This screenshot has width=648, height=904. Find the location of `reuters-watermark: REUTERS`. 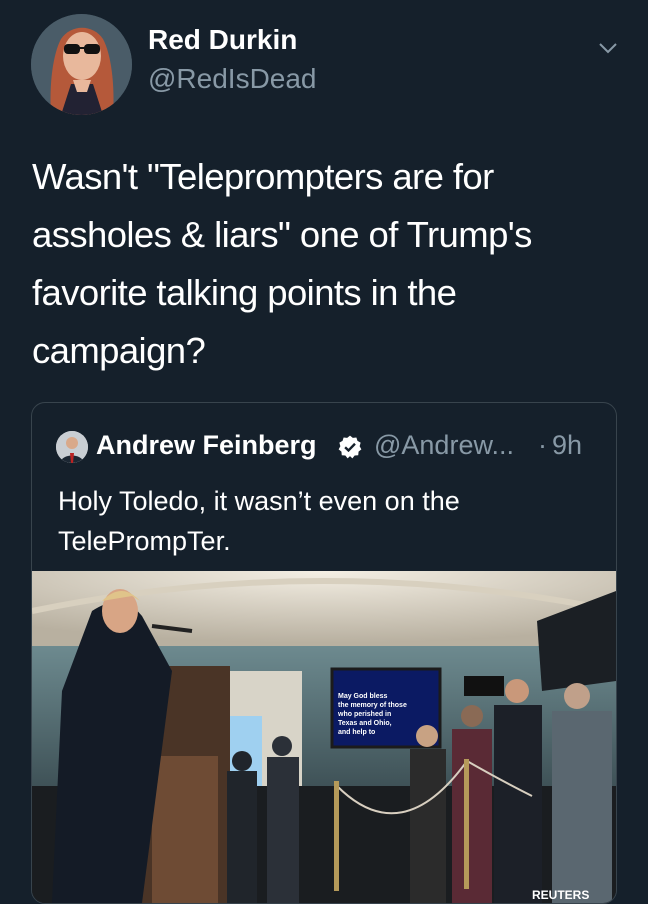

reuters-watermark: REUTERS is located at coordinates (560, 895).